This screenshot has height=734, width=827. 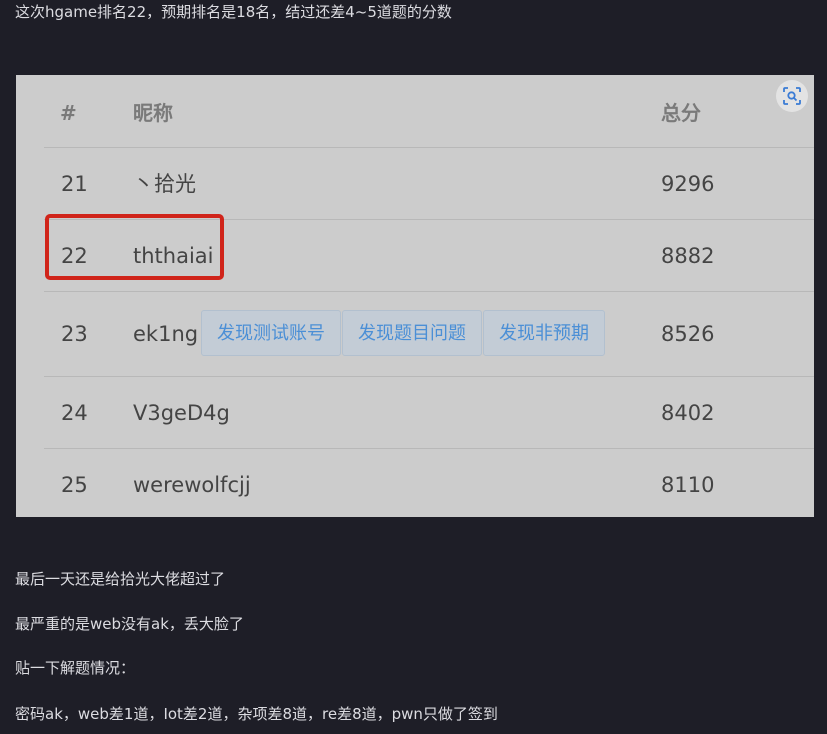 I want to click on row-rank: 24, so click(x=74, y=413).